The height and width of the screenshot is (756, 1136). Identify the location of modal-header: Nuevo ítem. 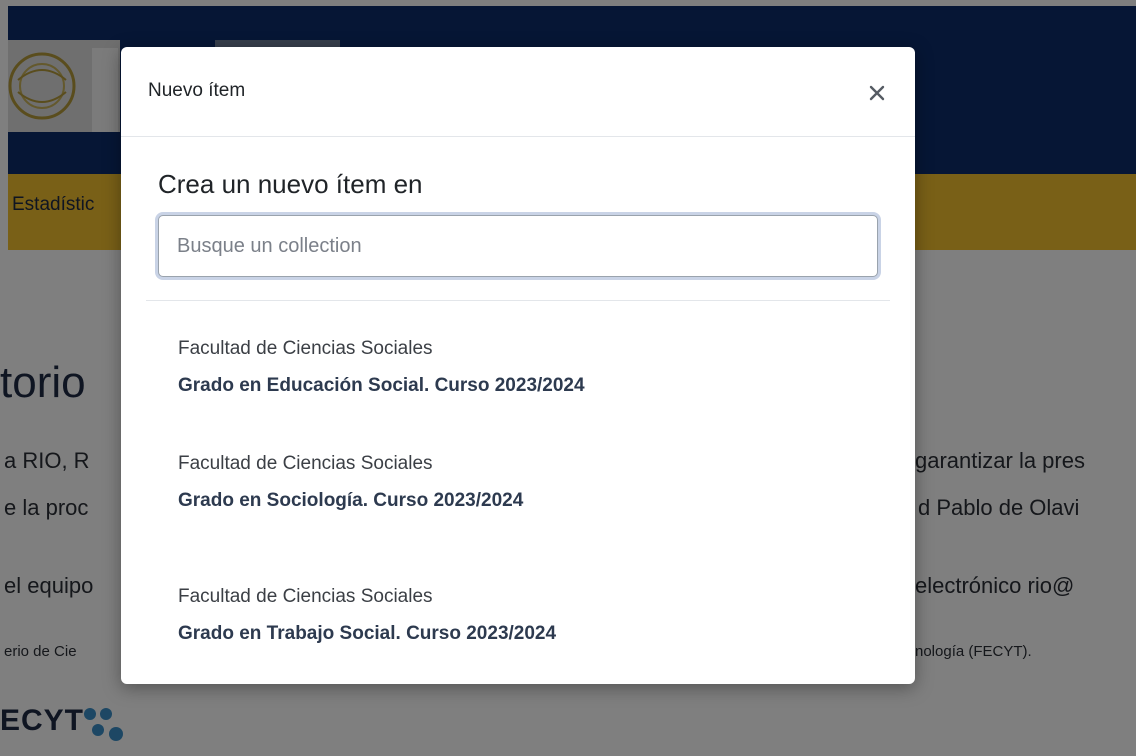
(518, 92).